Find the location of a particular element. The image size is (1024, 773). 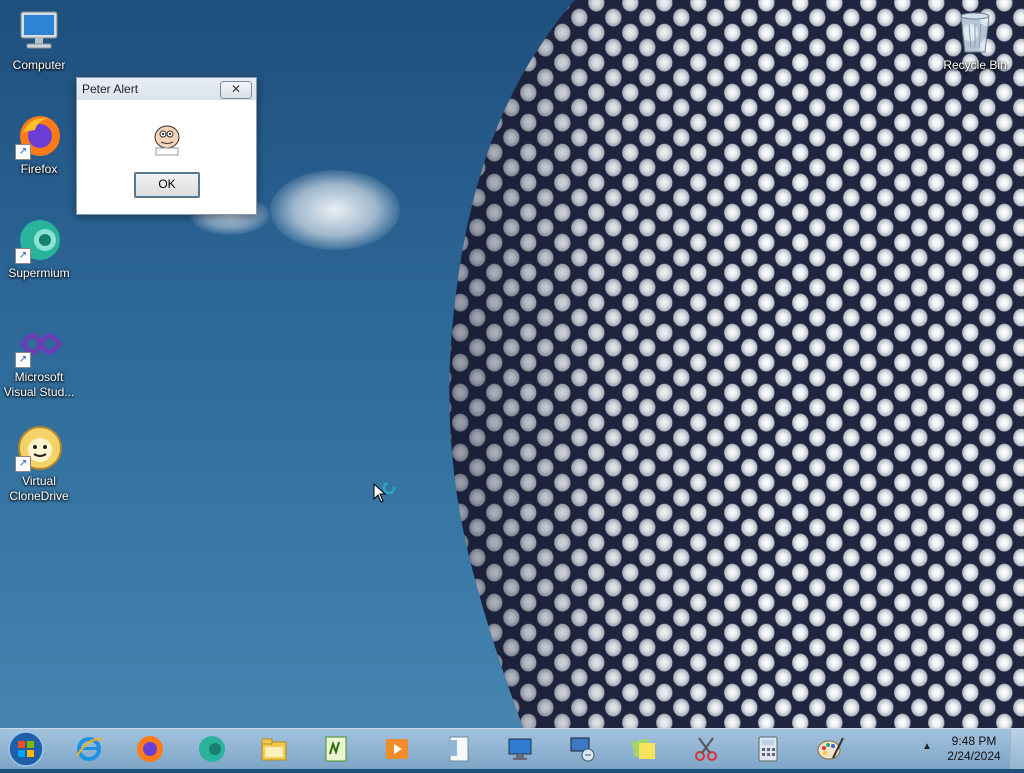

desktop-icon-label: Firefox is located at coordinates (39, 169).